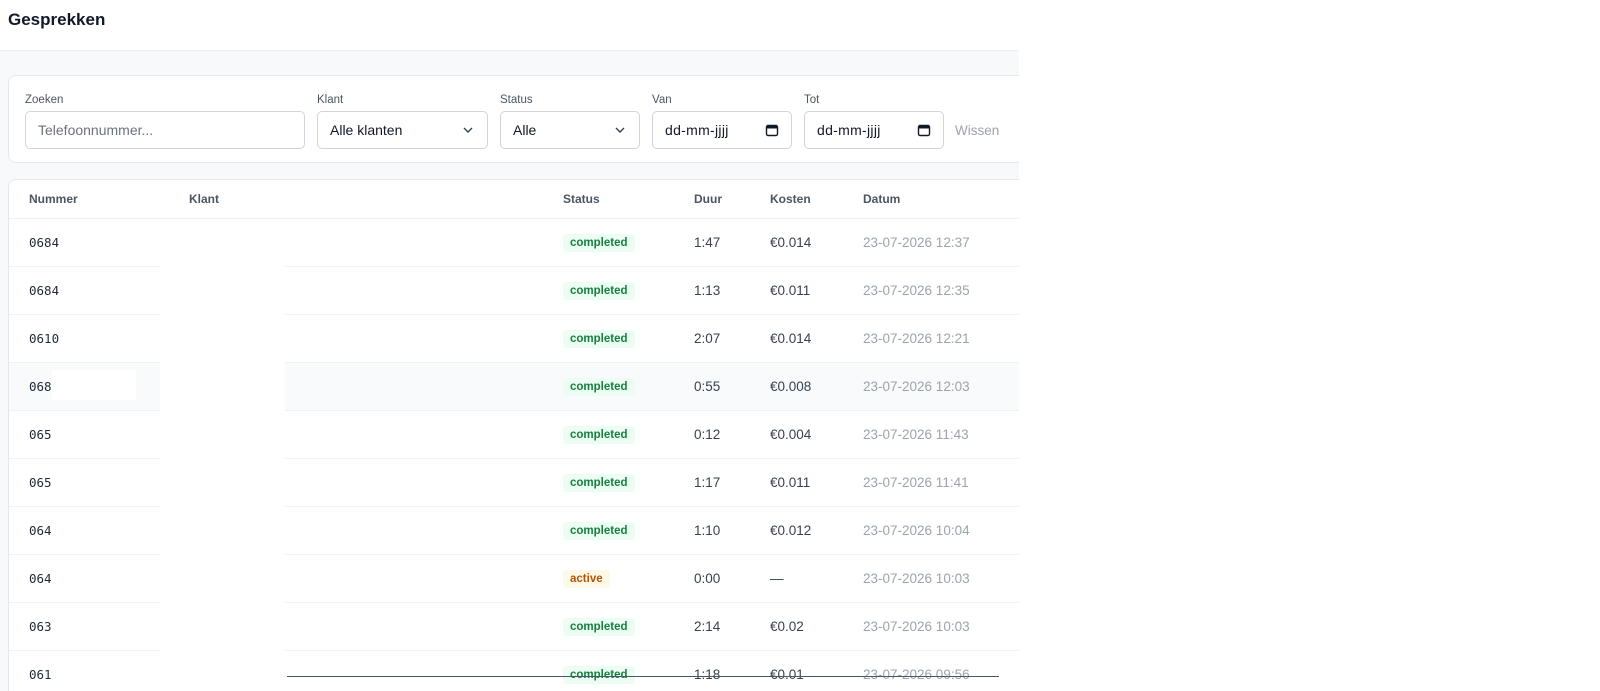 Image resolution: width=1600 pixels, height=691 pixels. Describe the element at coordinates (732, 338) in the screenshot. I see `cell-duration: 2:07` at that location.